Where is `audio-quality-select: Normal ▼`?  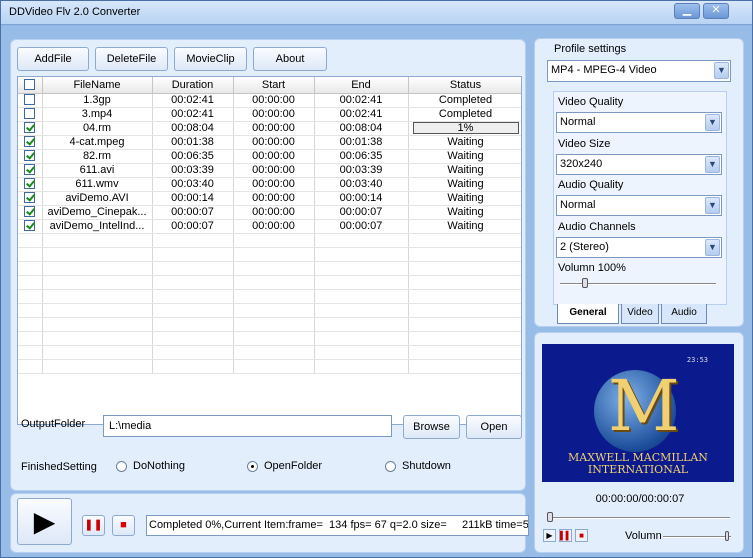
audio-quality-select: Normal ▼ is located at coordinates (639, 205).